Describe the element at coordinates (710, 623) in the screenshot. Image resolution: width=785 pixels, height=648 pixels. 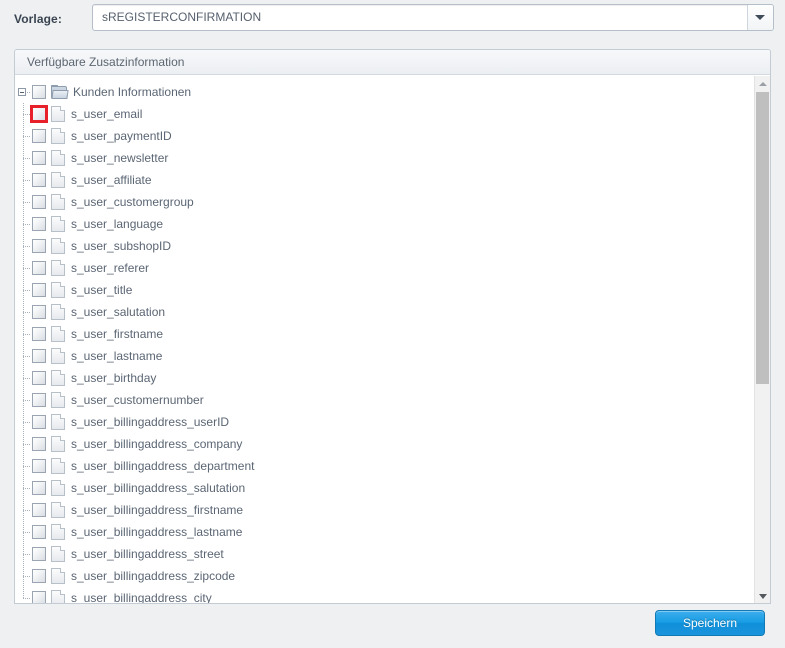
I see `save-button: Speichern` at that location.